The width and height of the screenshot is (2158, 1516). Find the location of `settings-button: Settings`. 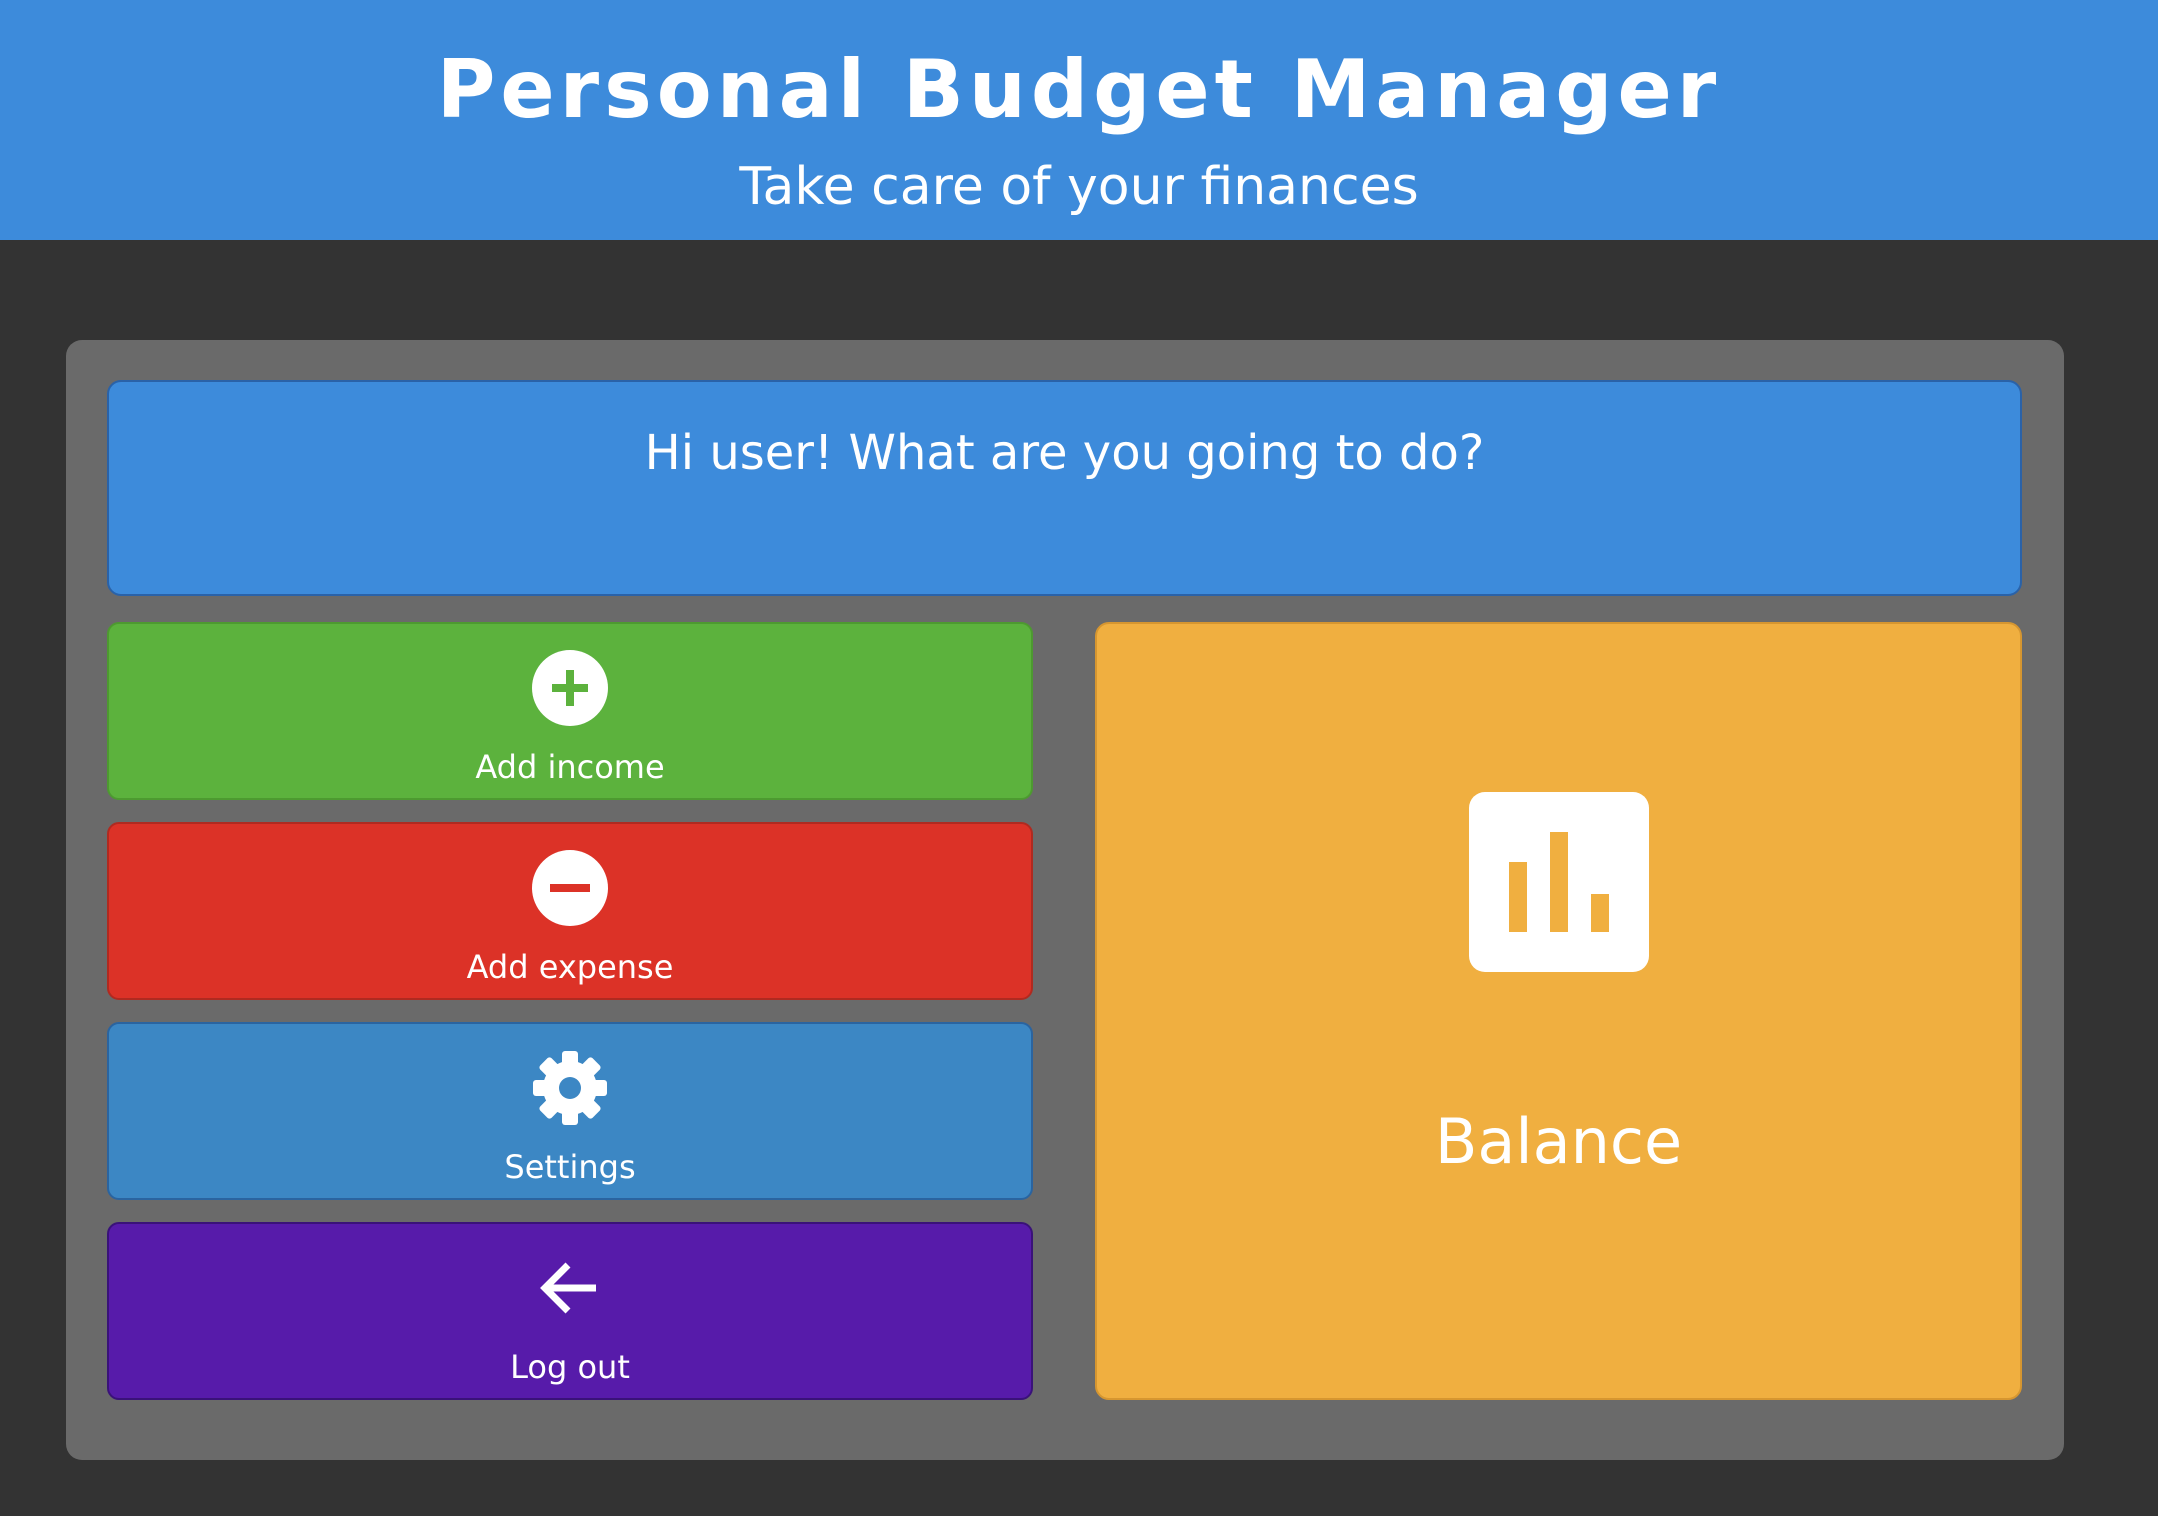

settings-button: Settings is located at coordinates (570, 1111).